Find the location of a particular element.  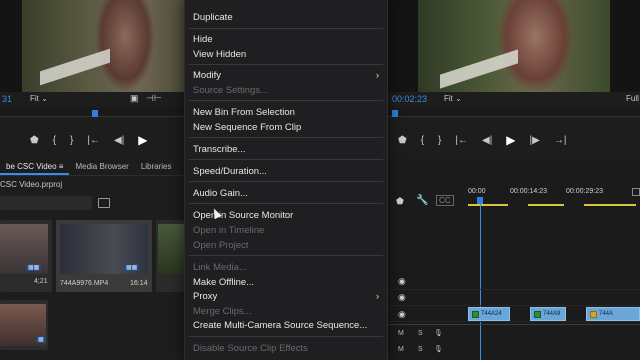

source-monitor-left is located at coordinates (95, 46).